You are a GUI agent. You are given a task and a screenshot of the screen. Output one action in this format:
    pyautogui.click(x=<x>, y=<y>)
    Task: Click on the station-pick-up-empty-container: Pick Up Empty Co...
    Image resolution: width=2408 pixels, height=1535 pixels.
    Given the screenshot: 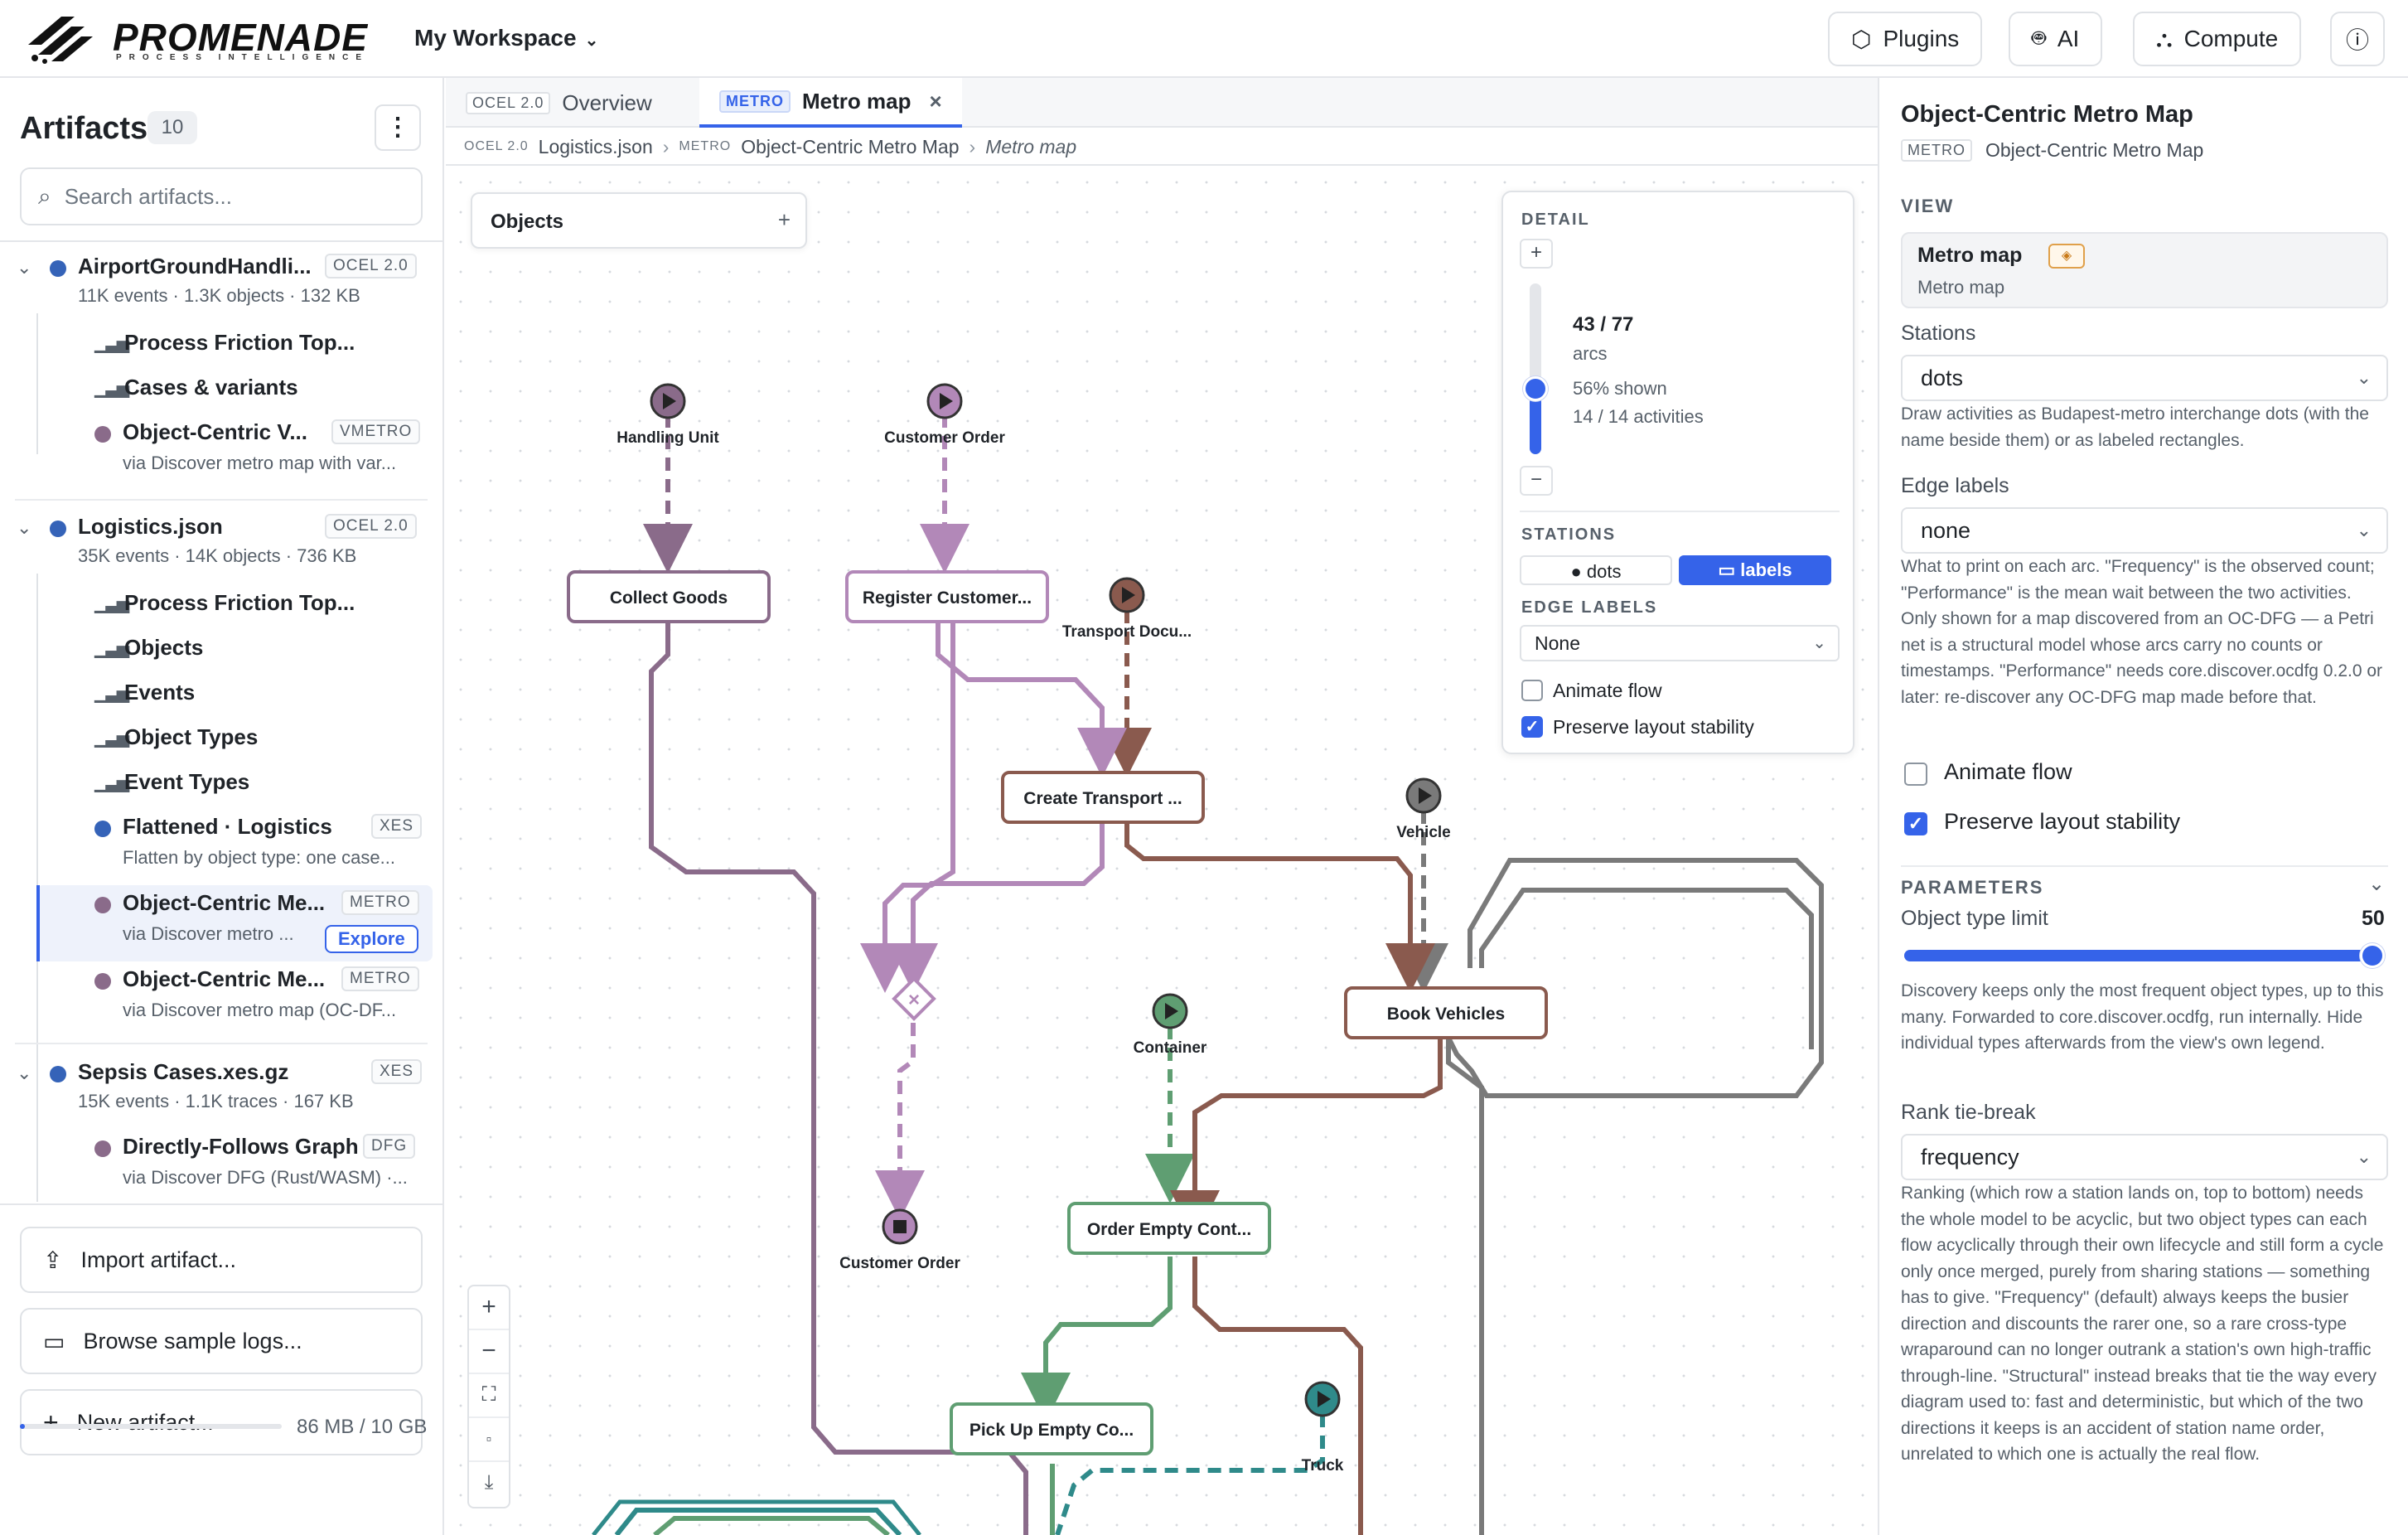 What is the action you would take?
    pyautogui.click(x=1051, y=1428)
    